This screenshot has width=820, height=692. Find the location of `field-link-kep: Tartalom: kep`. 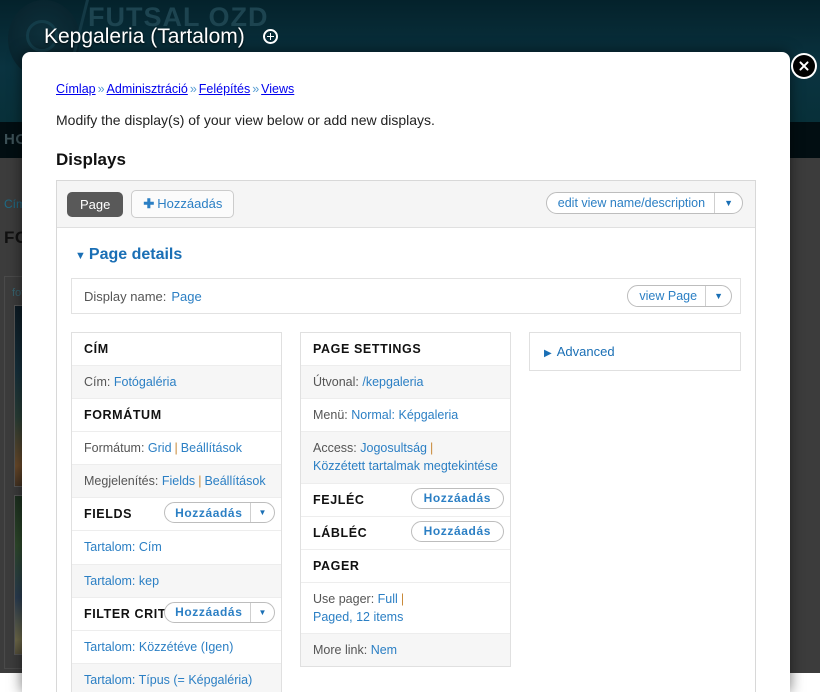

field-link-kep: Tartalom: kep is located at coordinates (121, 581).